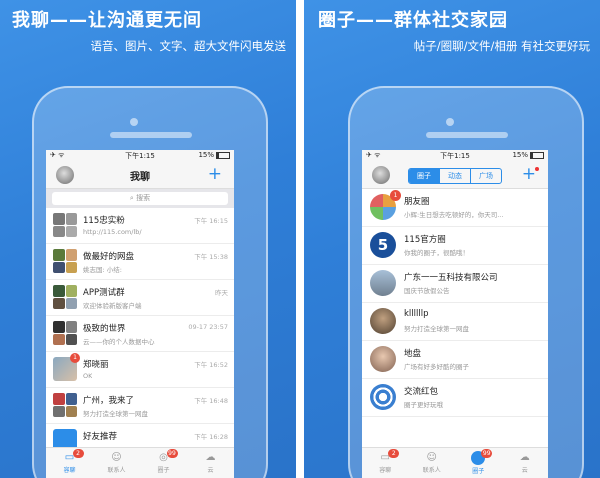 This screenshot has width=600, height=478. What do you see at coordinates (102, 270) in the screenshot?
I see `item-preview: 姚志国: 小结:` at bounding box center [102, 270].